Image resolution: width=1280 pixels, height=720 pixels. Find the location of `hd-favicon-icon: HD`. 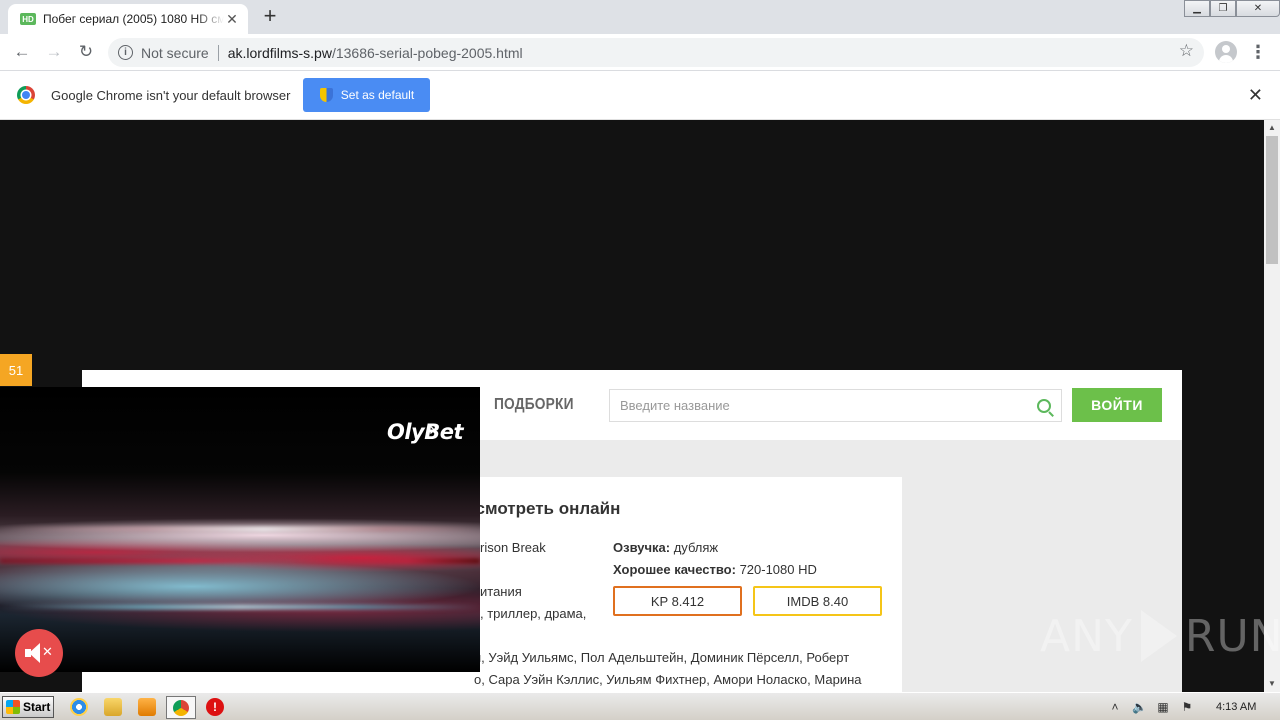

hd-favicon-icon: HD is located at coordinates (28, 19).